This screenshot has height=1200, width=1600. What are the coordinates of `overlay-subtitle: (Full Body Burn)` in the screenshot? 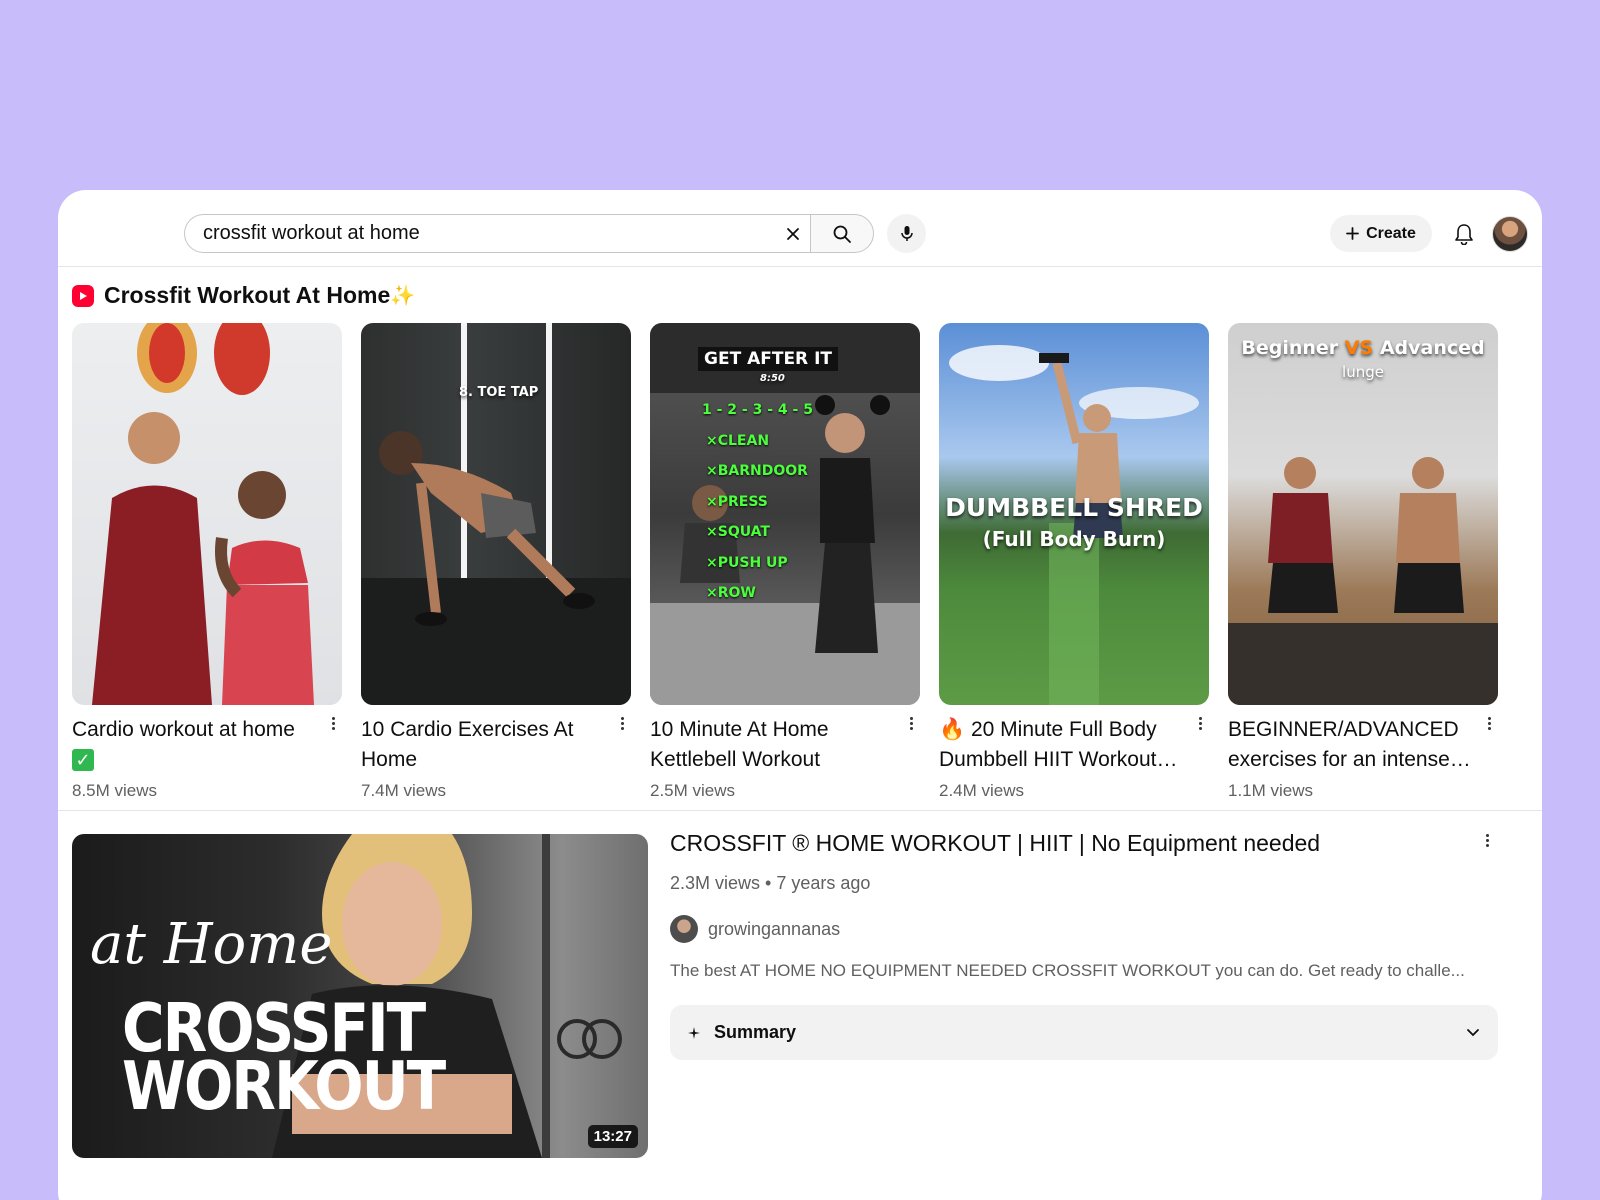 It's located at (1074, 539).